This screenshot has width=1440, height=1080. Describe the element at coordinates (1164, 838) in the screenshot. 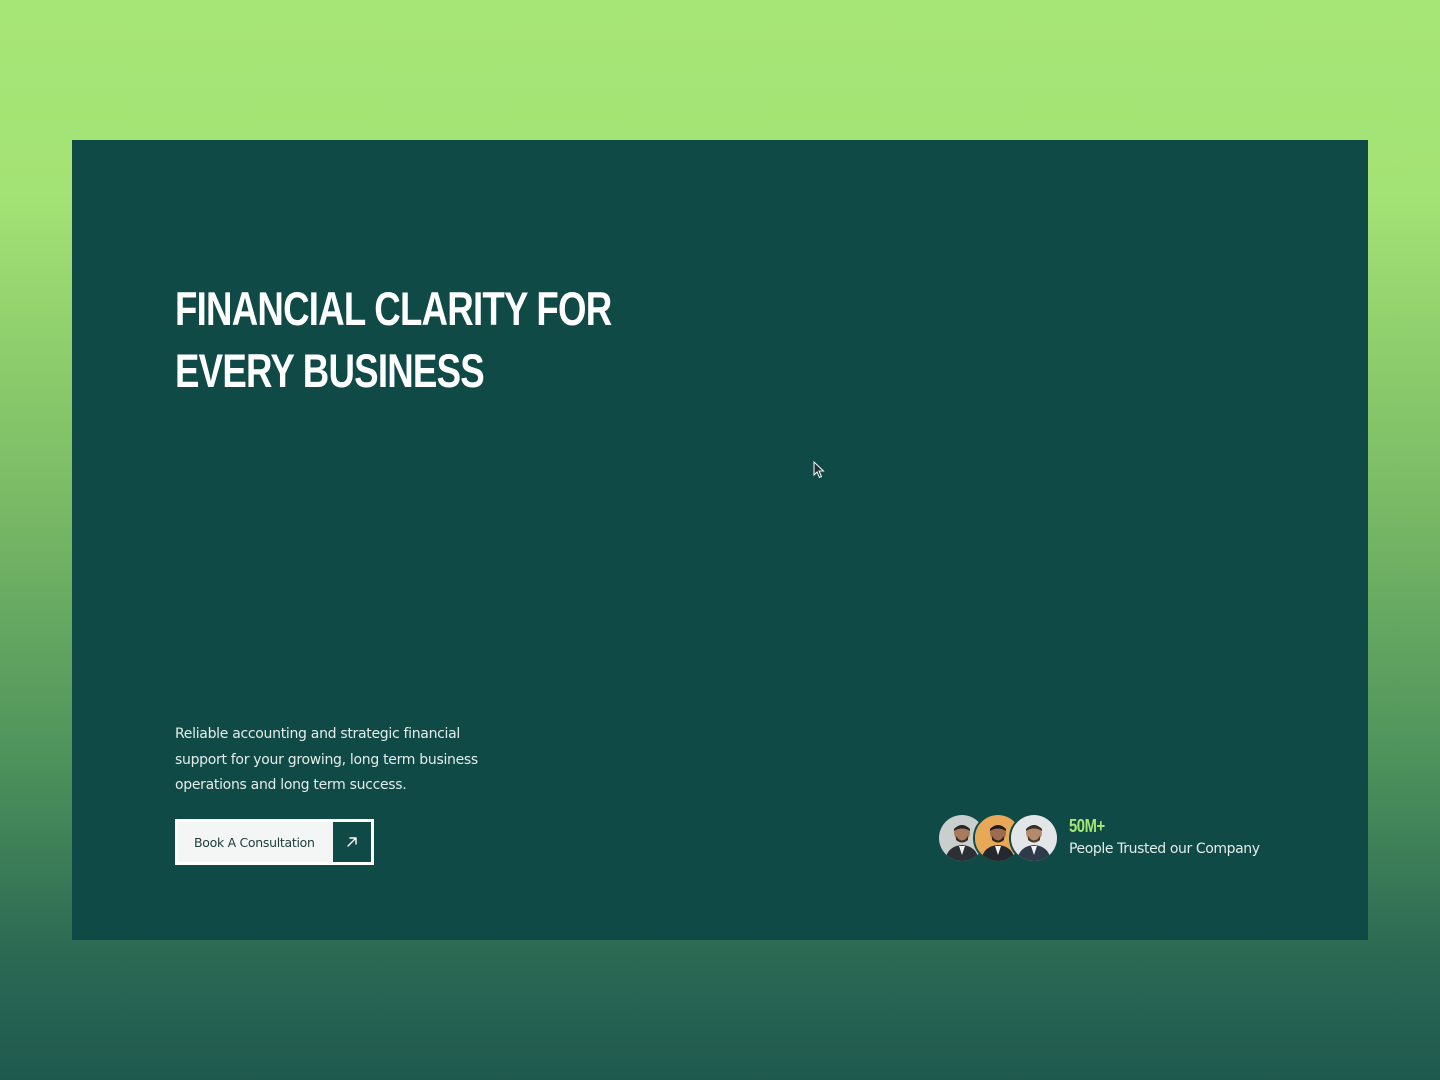

I see `trust-text: 50M+ People Trusted our Company` at that location.